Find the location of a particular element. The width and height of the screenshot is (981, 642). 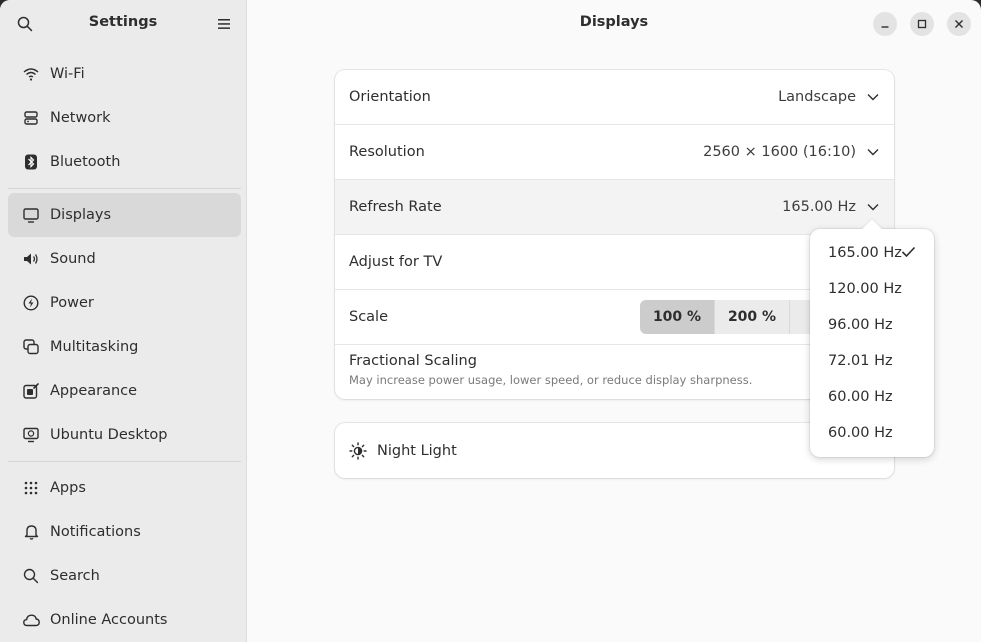

sidebar-item-displays: Displays is located at coordinates (124, 215).